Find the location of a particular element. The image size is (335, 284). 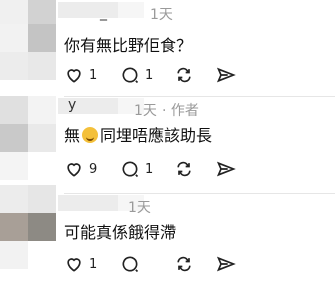

username-visible: _ is located at coordinates (103, 13).